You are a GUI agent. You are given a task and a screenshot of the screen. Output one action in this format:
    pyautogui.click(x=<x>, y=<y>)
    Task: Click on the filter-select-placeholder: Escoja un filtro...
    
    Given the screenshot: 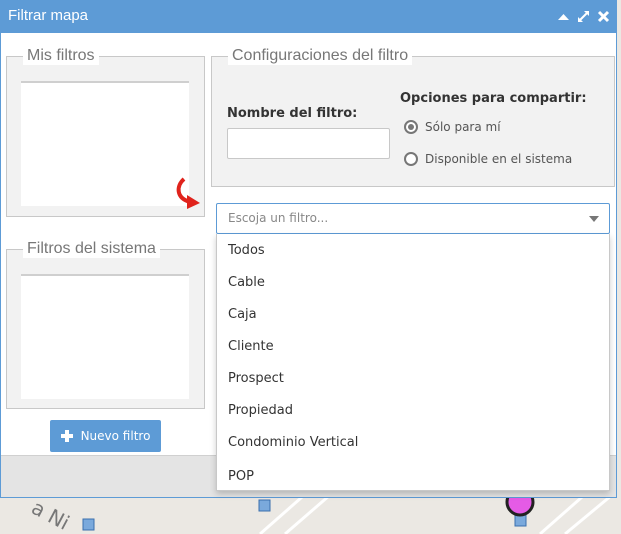 What is the action you would take?
    pyautogui.click(x=278, y=218)
    